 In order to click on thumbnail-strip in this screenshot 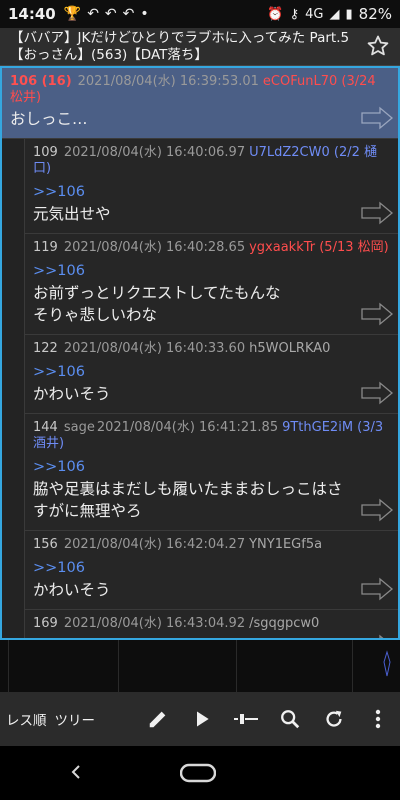, I will do `click(200, 666)`.